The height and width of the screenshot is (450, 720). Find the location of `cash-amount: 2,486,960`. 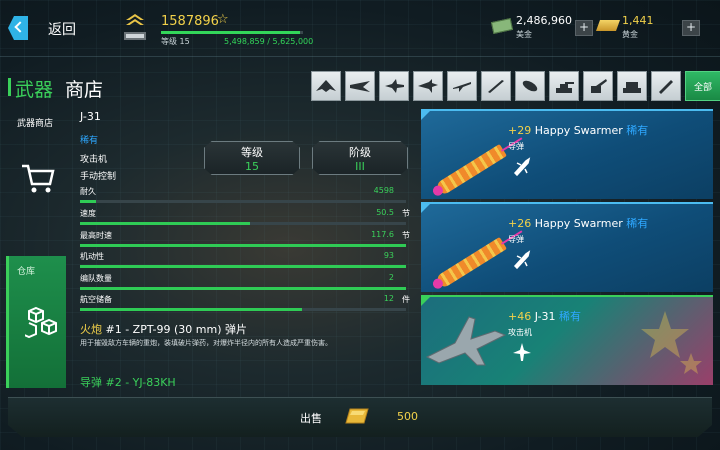

cash-amount: 2,486,960 is located at coordinates (544, 20).